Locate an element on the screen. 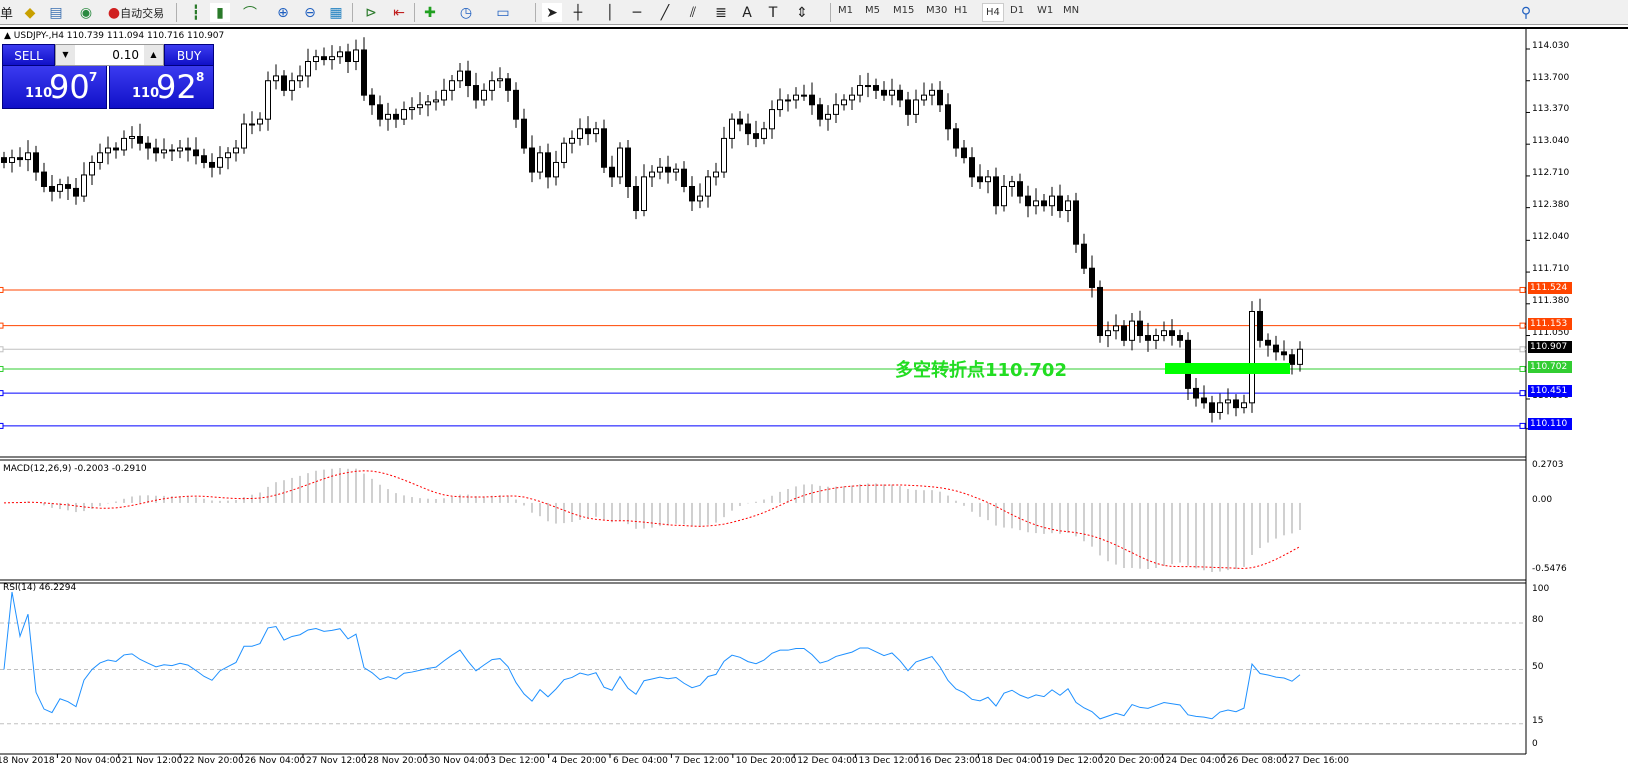  price-tick-label: 112.380 is located at coordinates (1551, 204).